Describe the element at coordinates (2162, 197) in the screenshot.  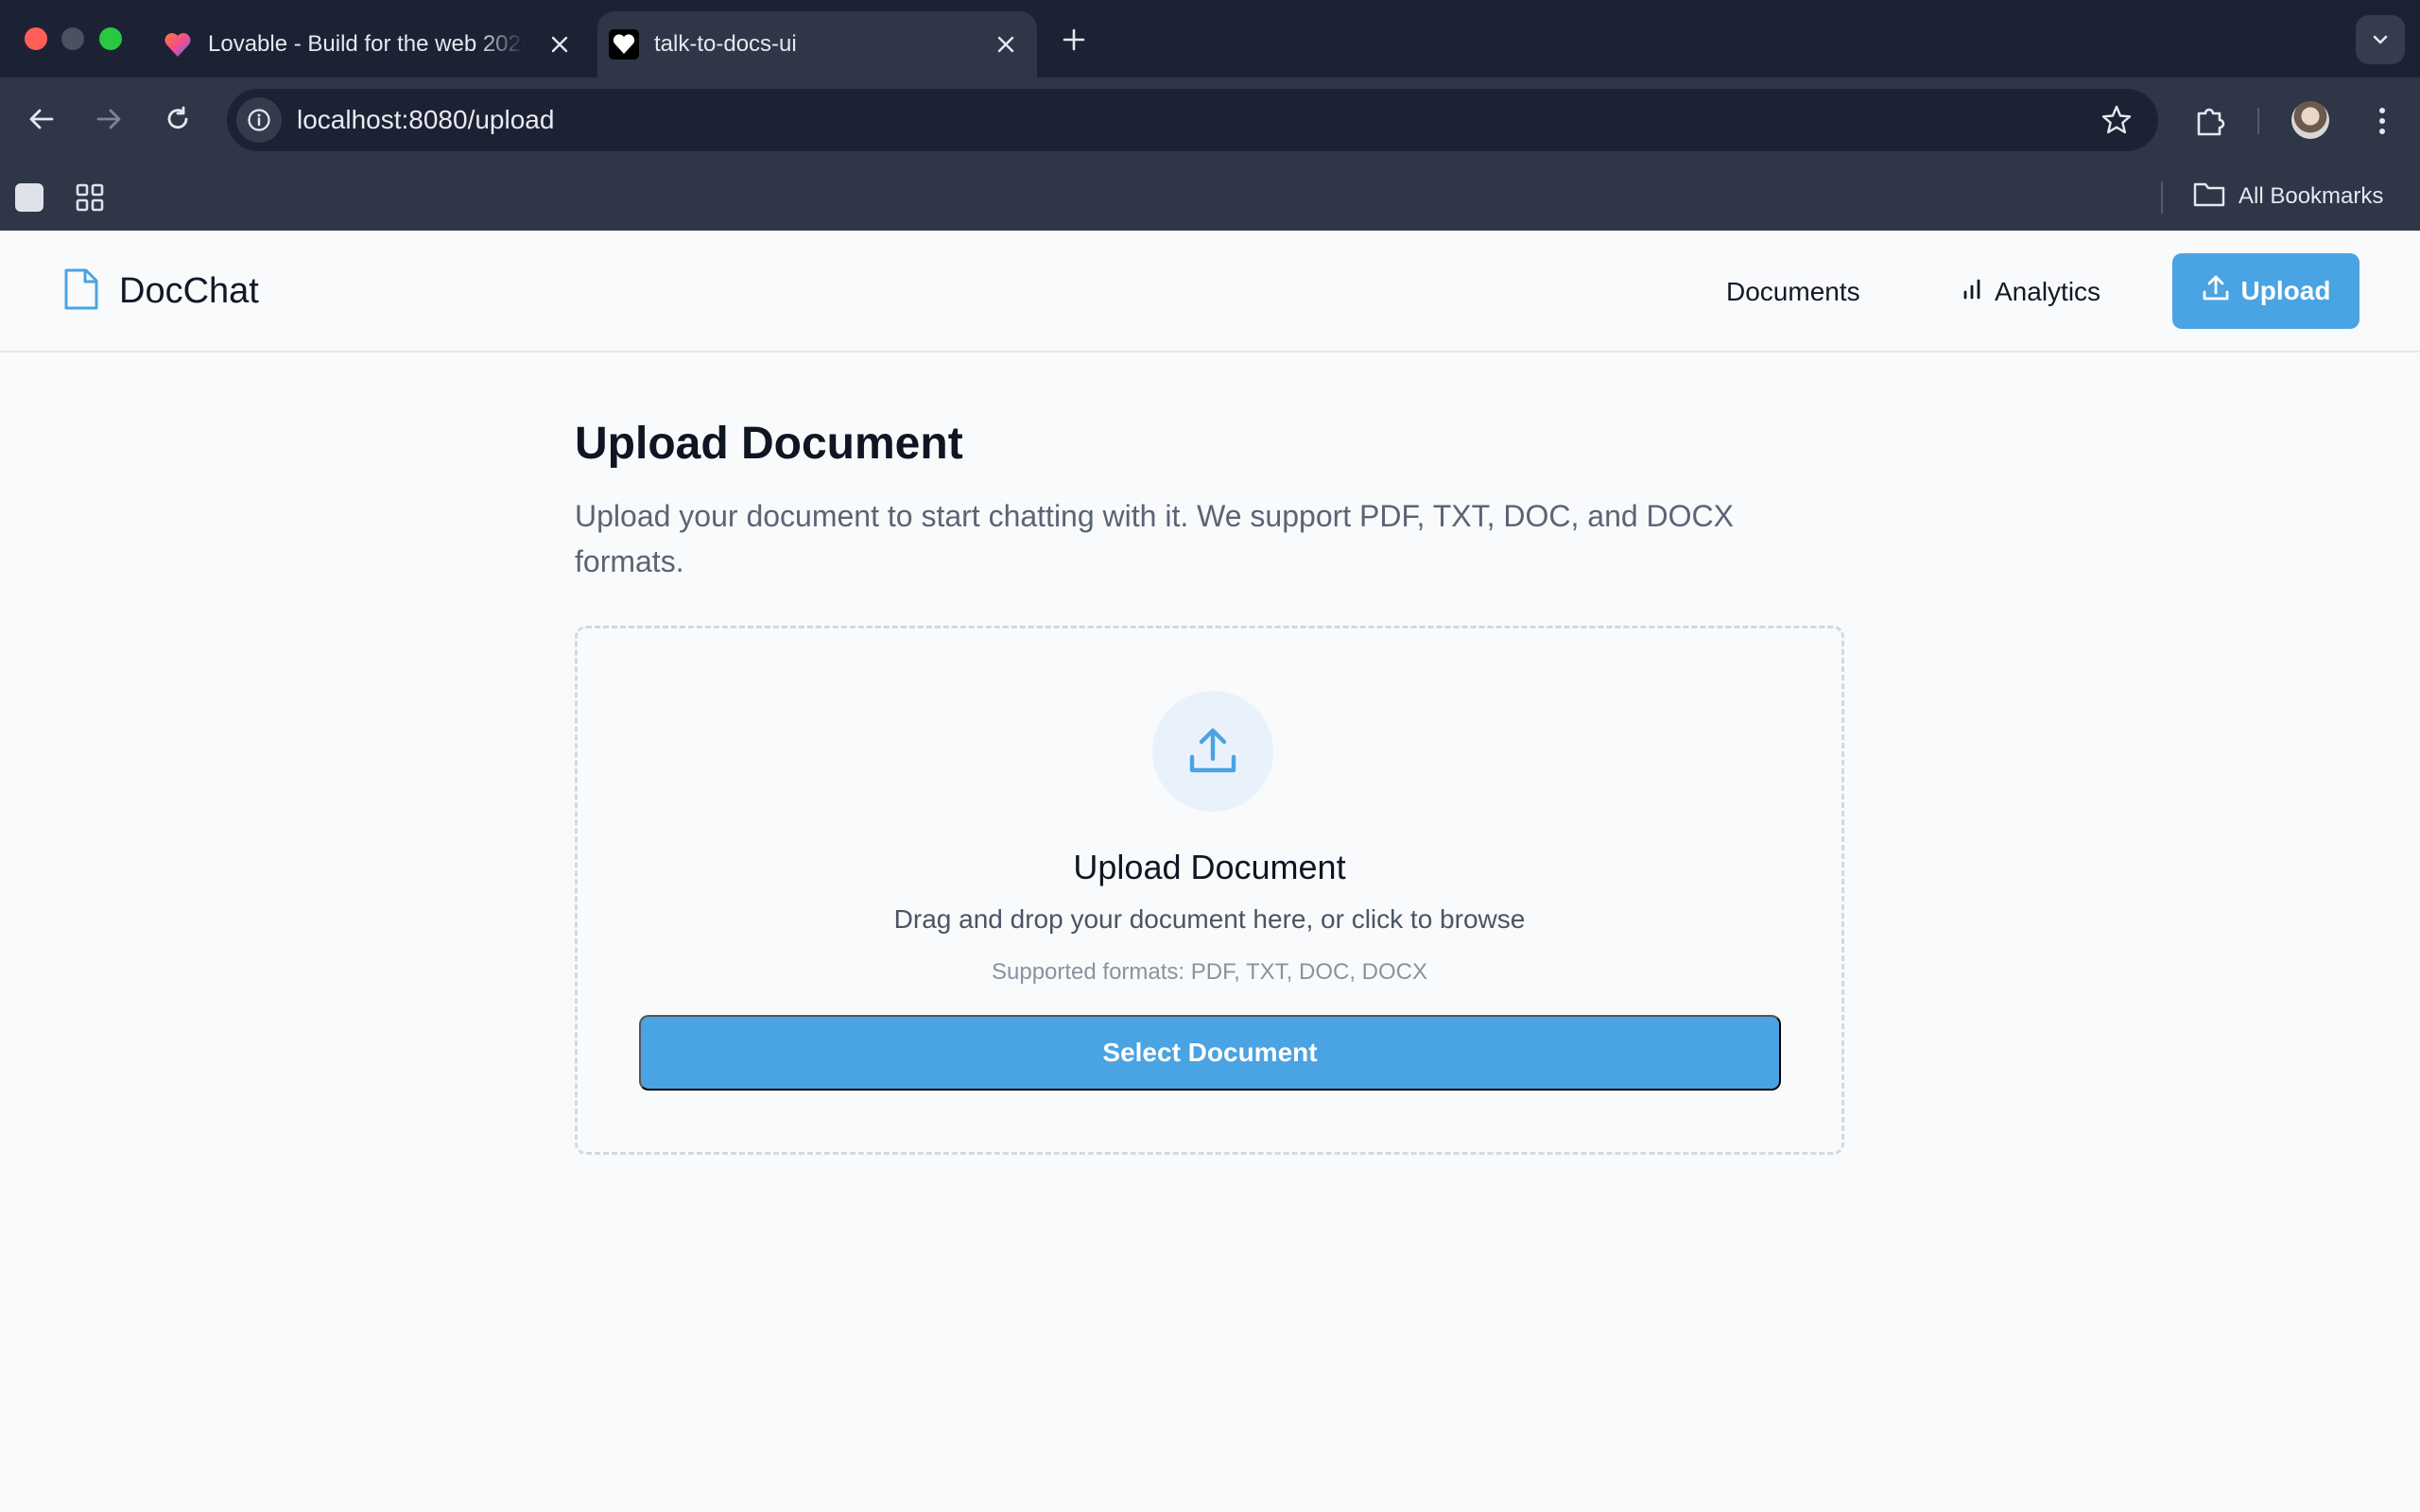
I see `bookmarks-divider` at that location.